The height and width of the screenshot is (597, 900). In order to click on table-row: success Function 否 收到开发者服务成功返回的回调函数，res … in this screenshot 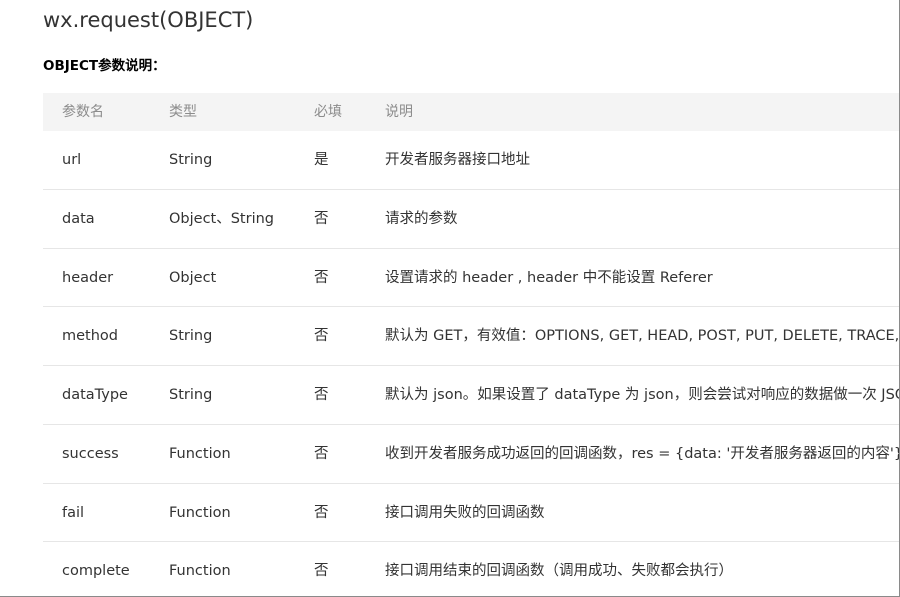, I will do `click(471, 454)`.